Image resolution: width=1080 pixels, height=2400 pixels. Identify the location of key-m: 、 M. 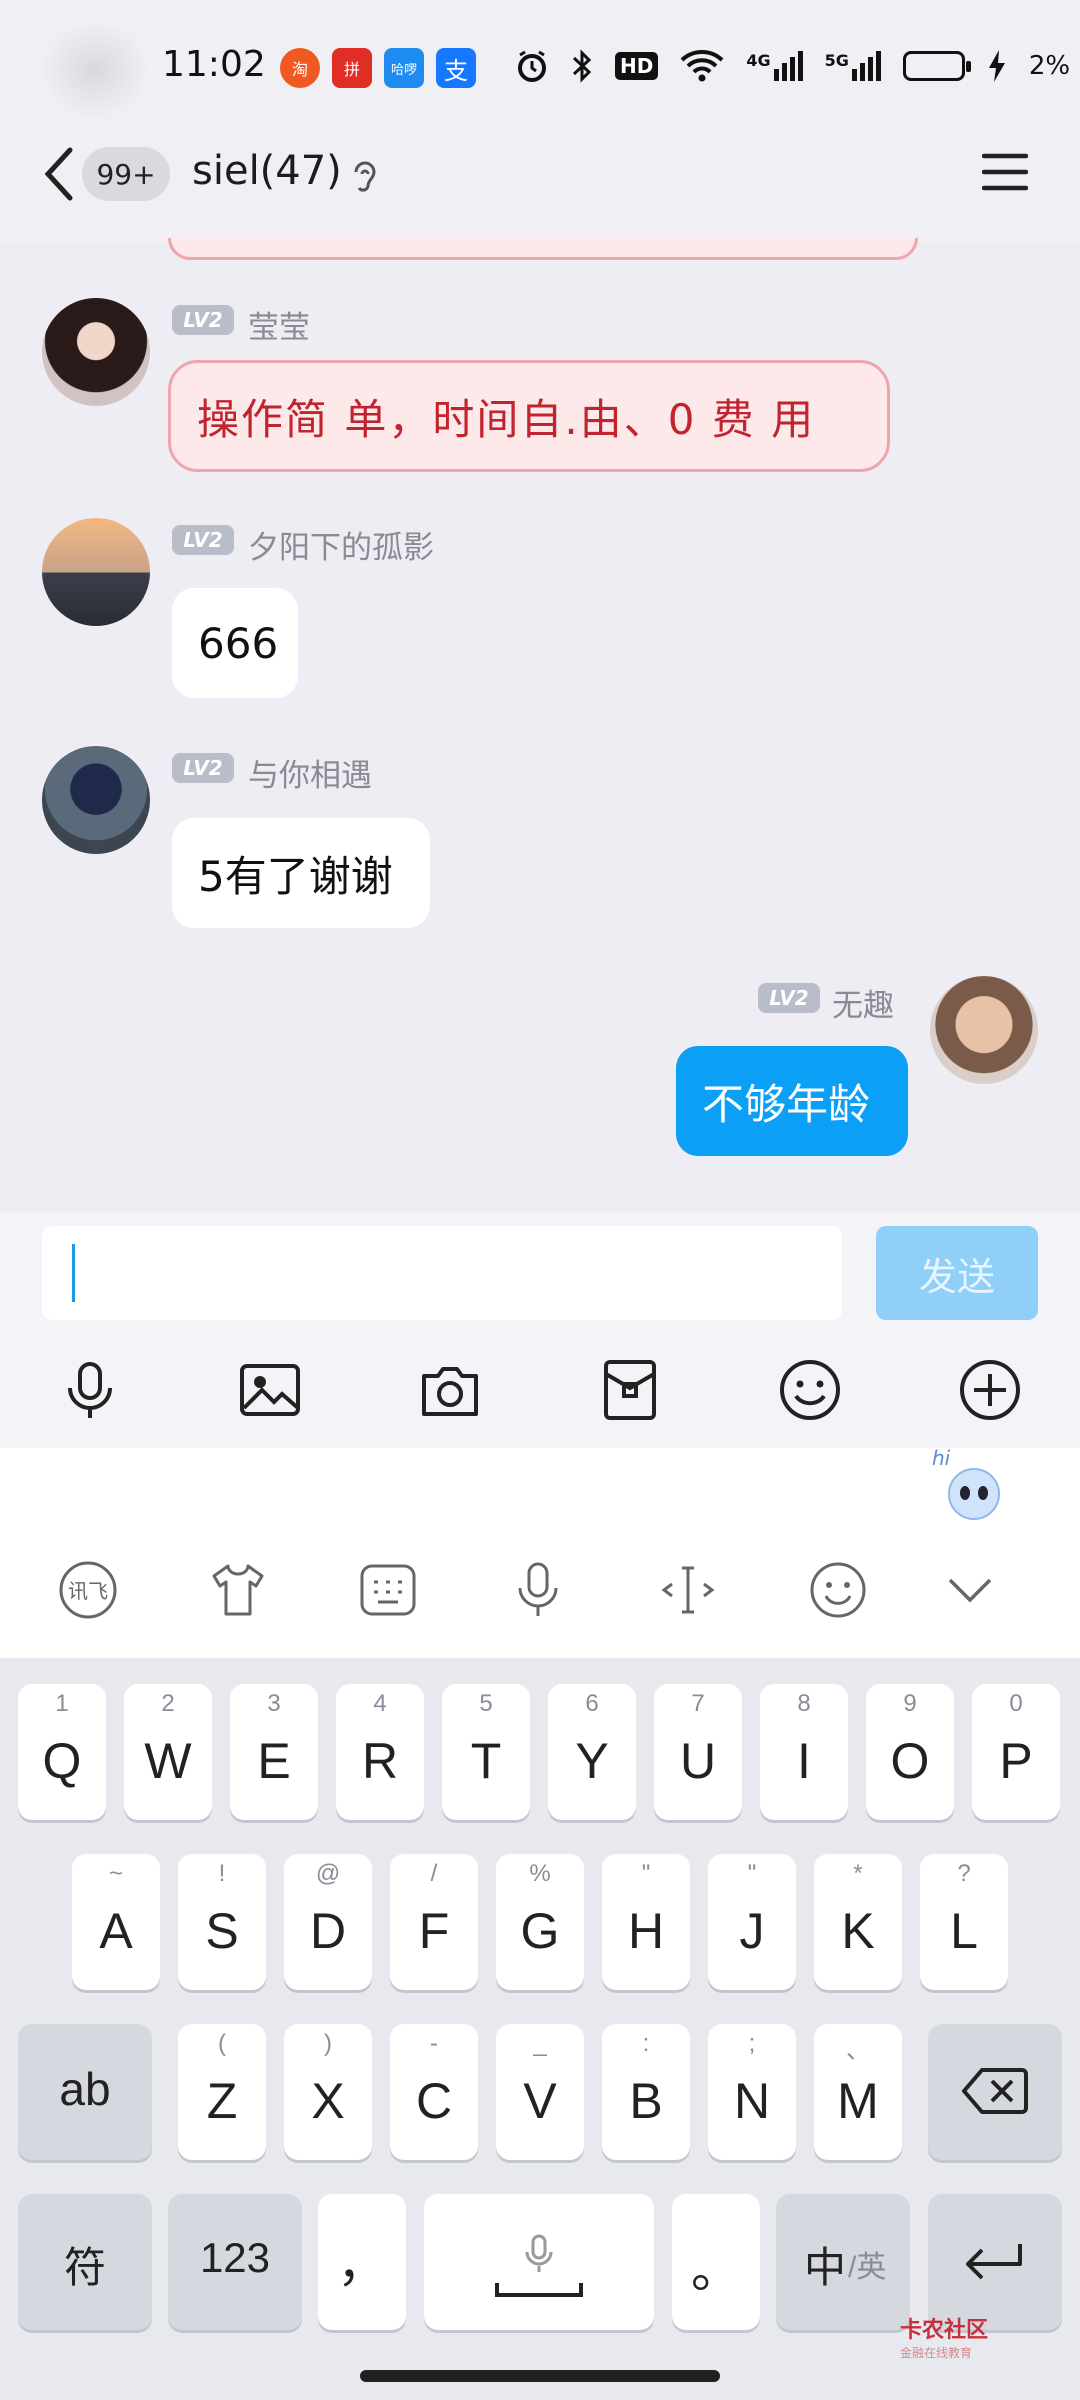
(858, 2092).